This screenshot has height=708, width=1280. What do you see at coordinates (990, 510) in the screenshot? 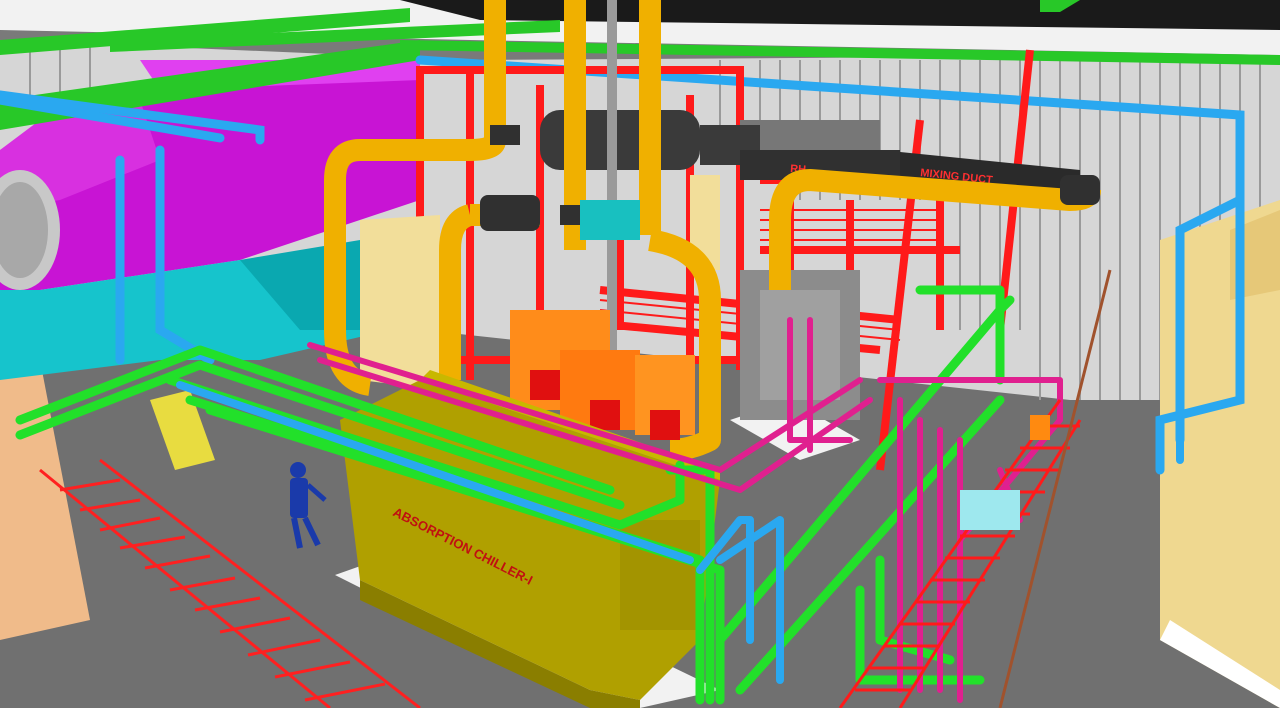
I see `cyan-small-equipment` at bounding box center [990, 510].